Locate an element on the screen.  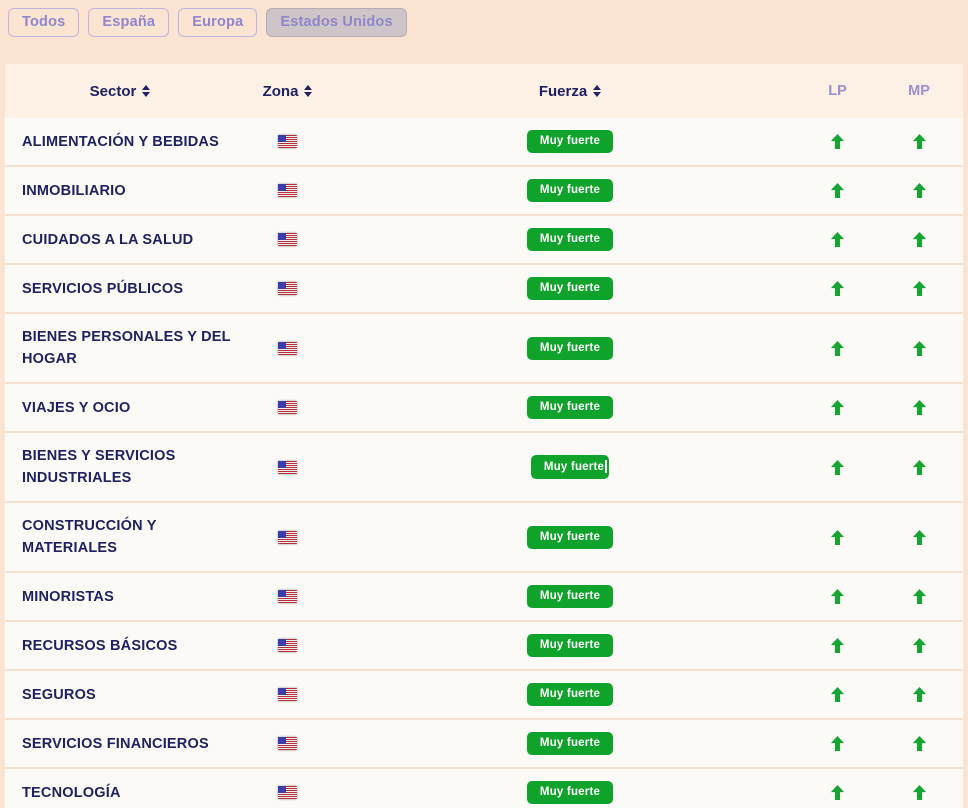
sort-header-zona: Zona is located at coordinates (288, 91).